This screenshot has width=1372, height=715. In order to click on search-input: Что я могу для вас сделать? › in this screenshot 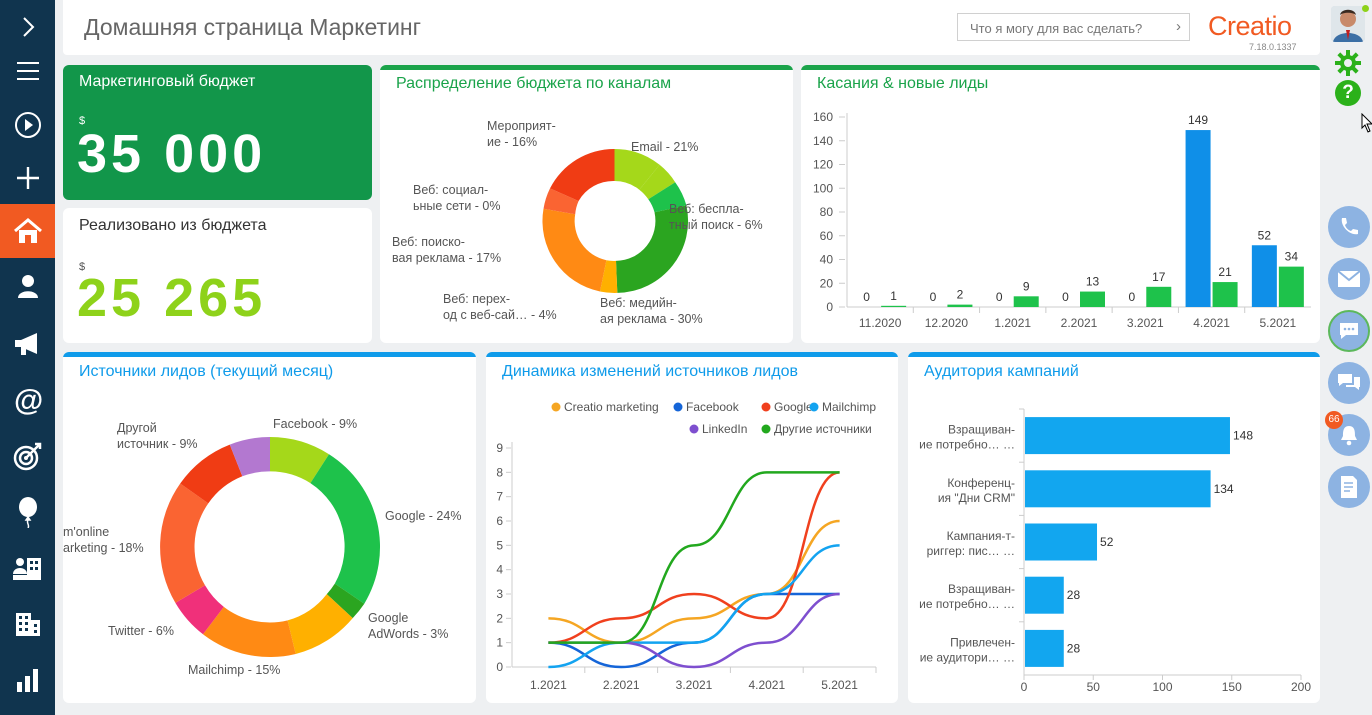, I will do `click(1073, 27)`.